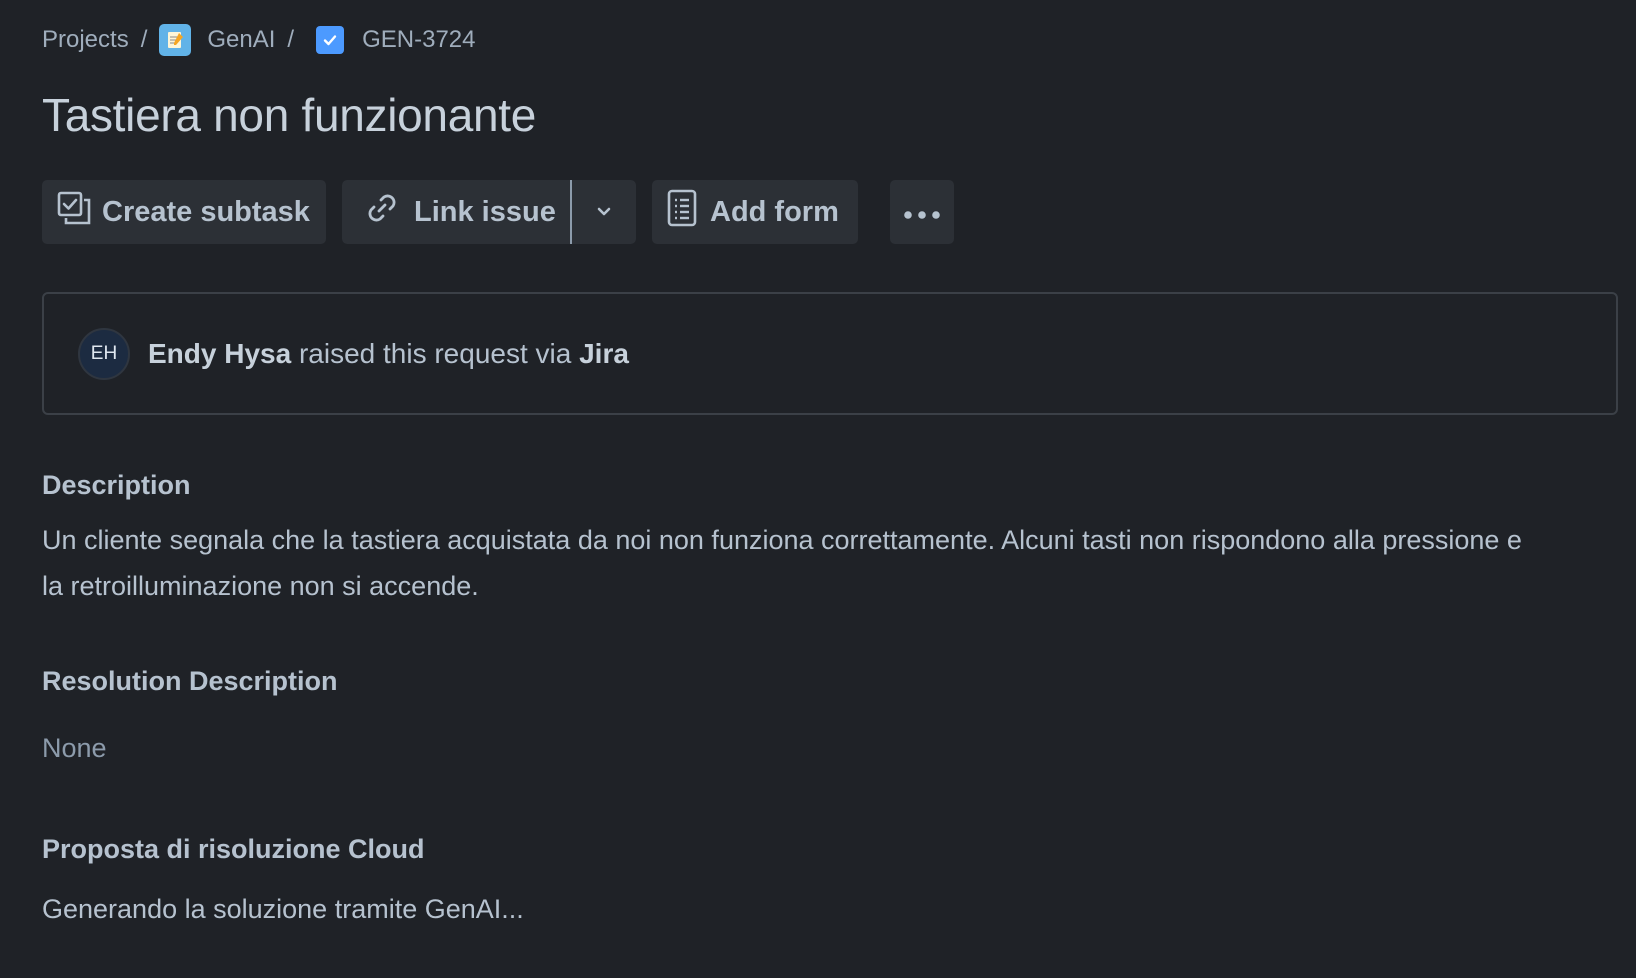 The height and width of the screenshot is (978, 1636). What do you see at coordinates (485, 211) in the screenshot?
I see `link-issue-label: Link issue` at bounding box center [485, 211].